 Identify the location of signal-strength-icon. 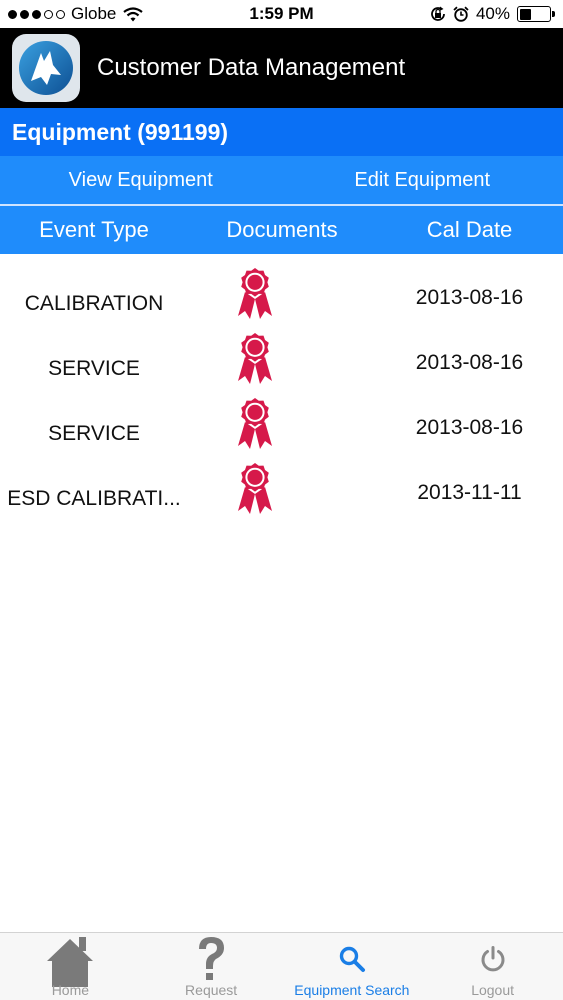
(36, 14).